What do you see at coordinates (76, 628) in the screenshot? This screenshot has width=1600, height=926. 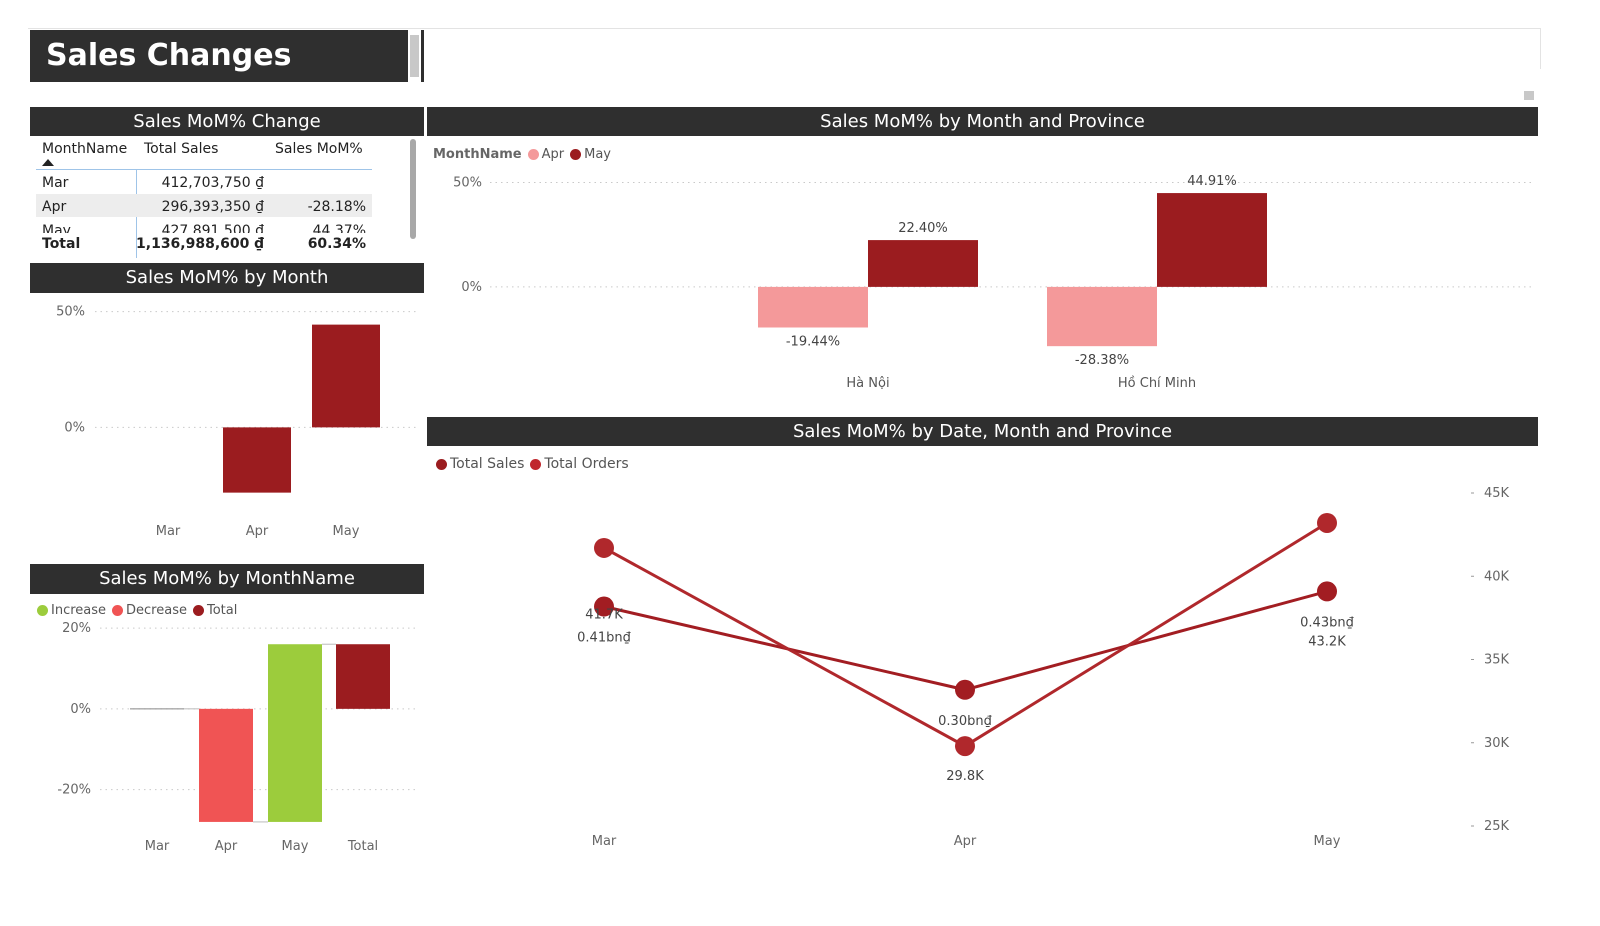 I see `y-tick-label: 20%` at bounding box center [76, 628].